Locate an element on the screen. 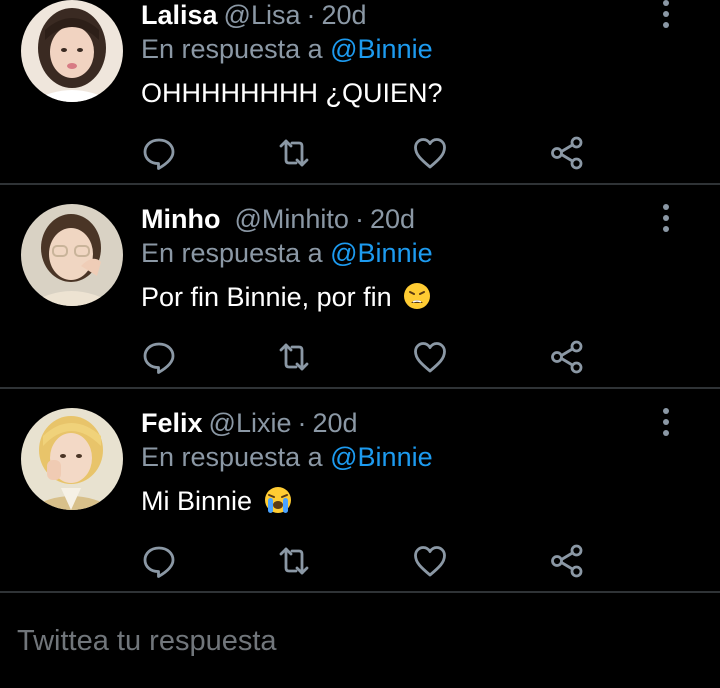 Image resolution: width=720 pixels, height=688 pixels. loudly-crying-face-emoji is located at coordinates (277, 500).